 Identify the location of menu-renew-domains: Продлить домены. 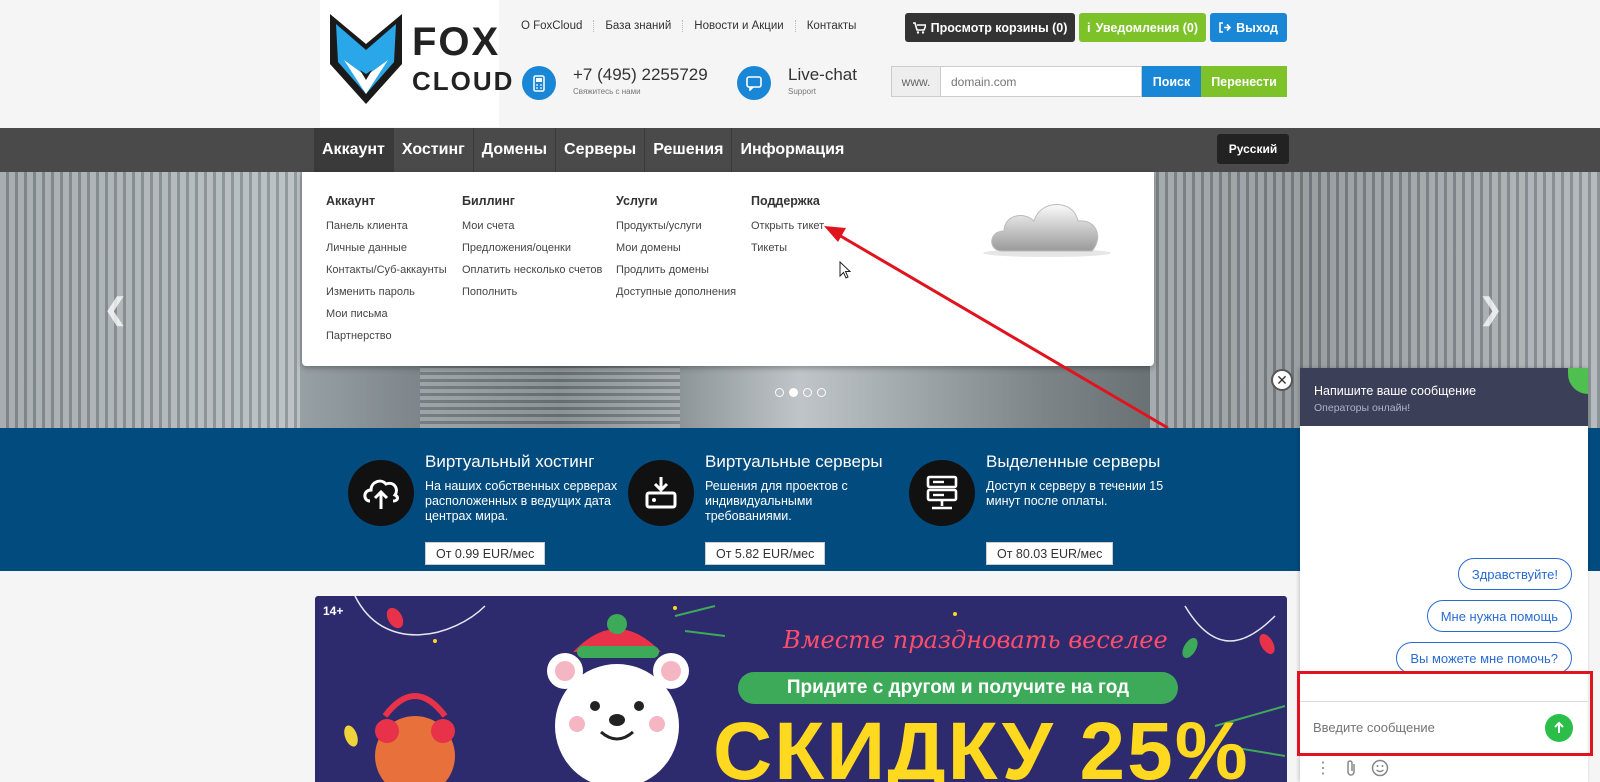
(676, 270).